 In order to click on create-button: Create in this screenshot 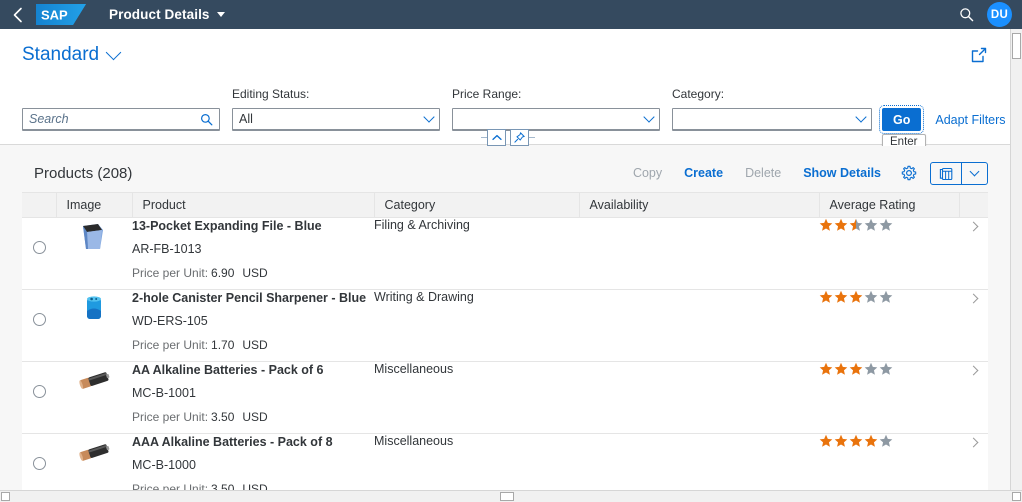, I will do `click(703, 173)`.